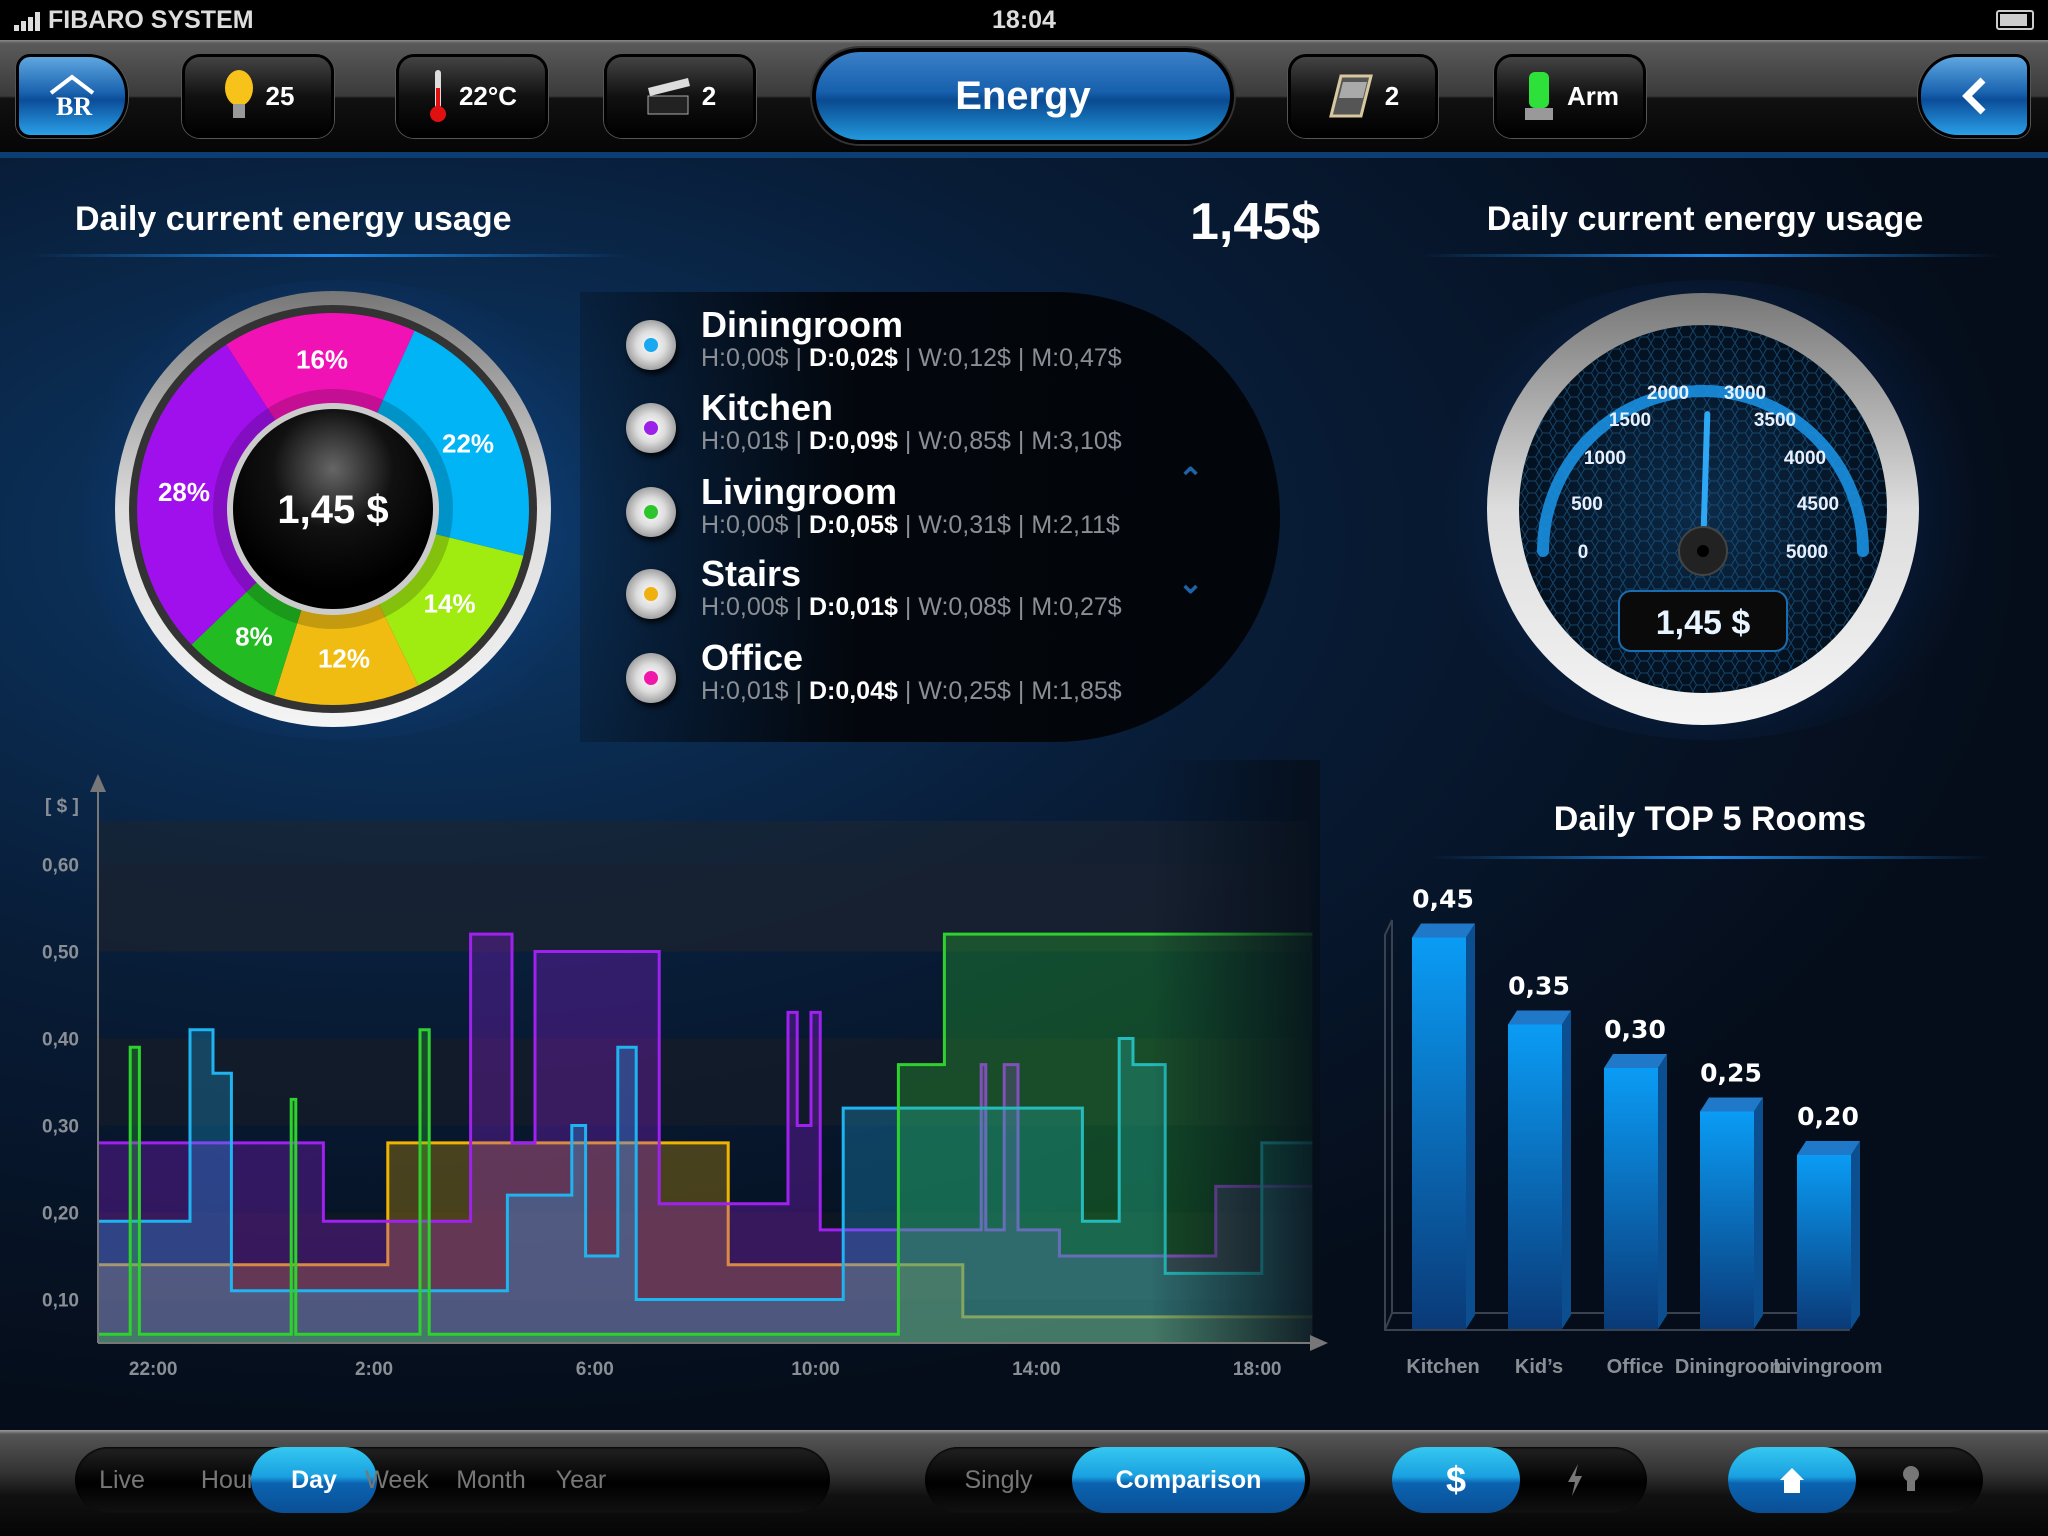  What do you see at coordinates (280, 95) in the screenshot?
I see `lights-count: 25` at bounding box center [280, 95].